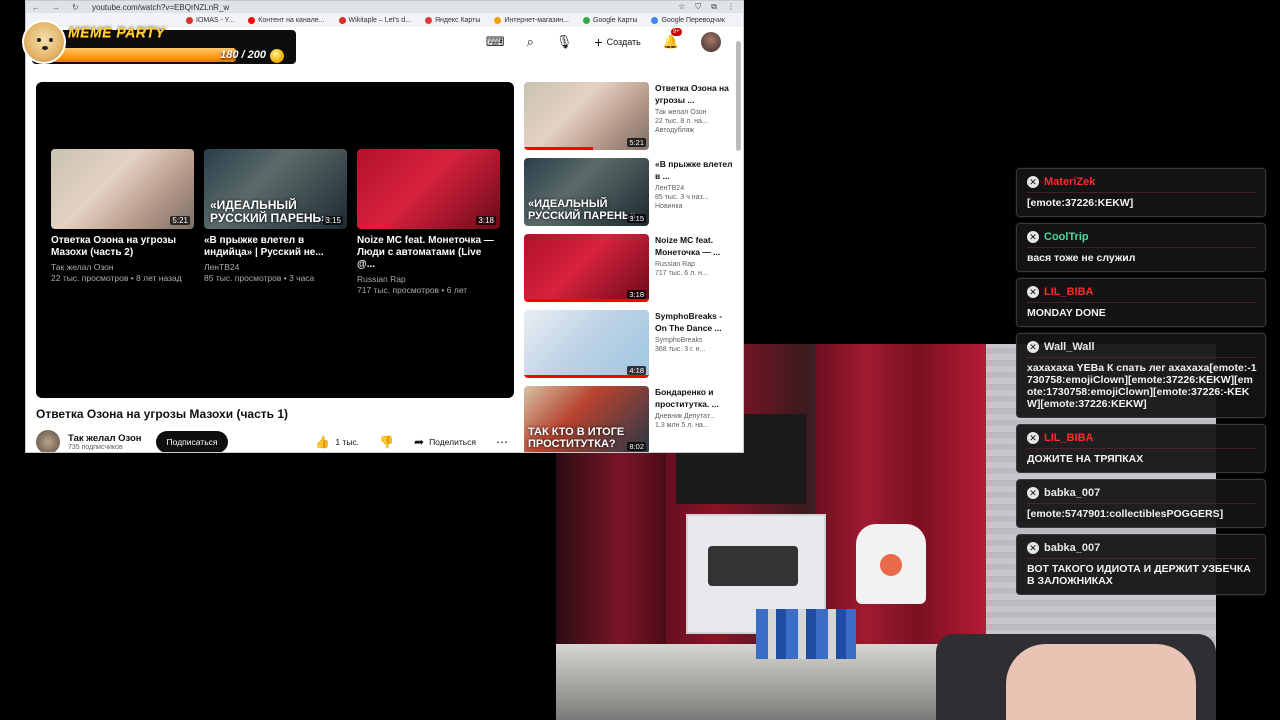 Image resolution: width=1280 pixels, height=720 pixels. I want to click on search-icon: ⌕, so click(530, 42).